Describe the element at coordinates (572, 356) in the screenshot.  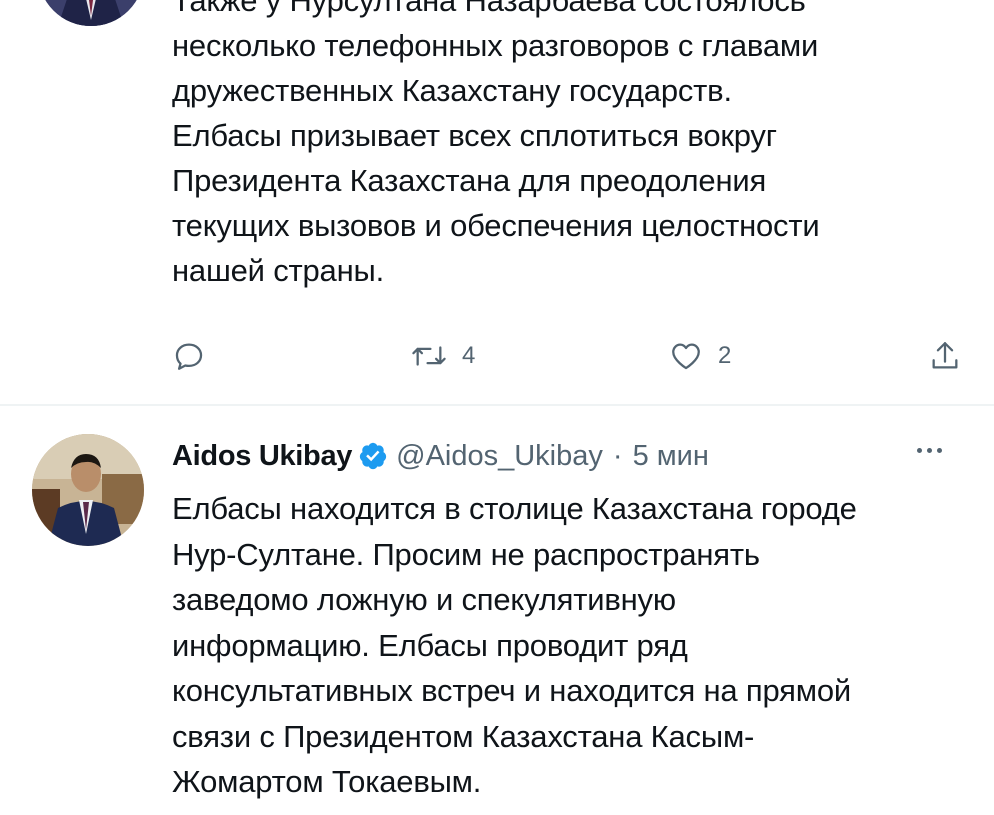
I see `tweet-actions: 4 2` at that location.